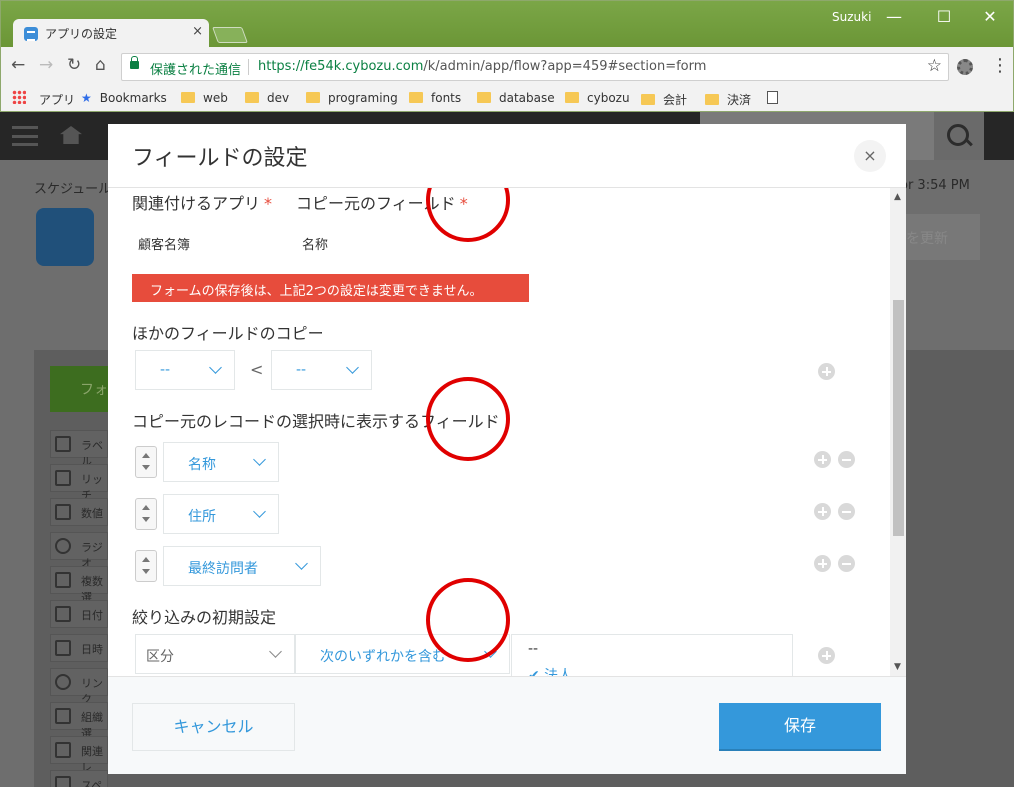  What do you see at coordinates (57, 99) in the screenshot?
I see `bookmark-apps: アプリ` at bounding box center [57, 99].